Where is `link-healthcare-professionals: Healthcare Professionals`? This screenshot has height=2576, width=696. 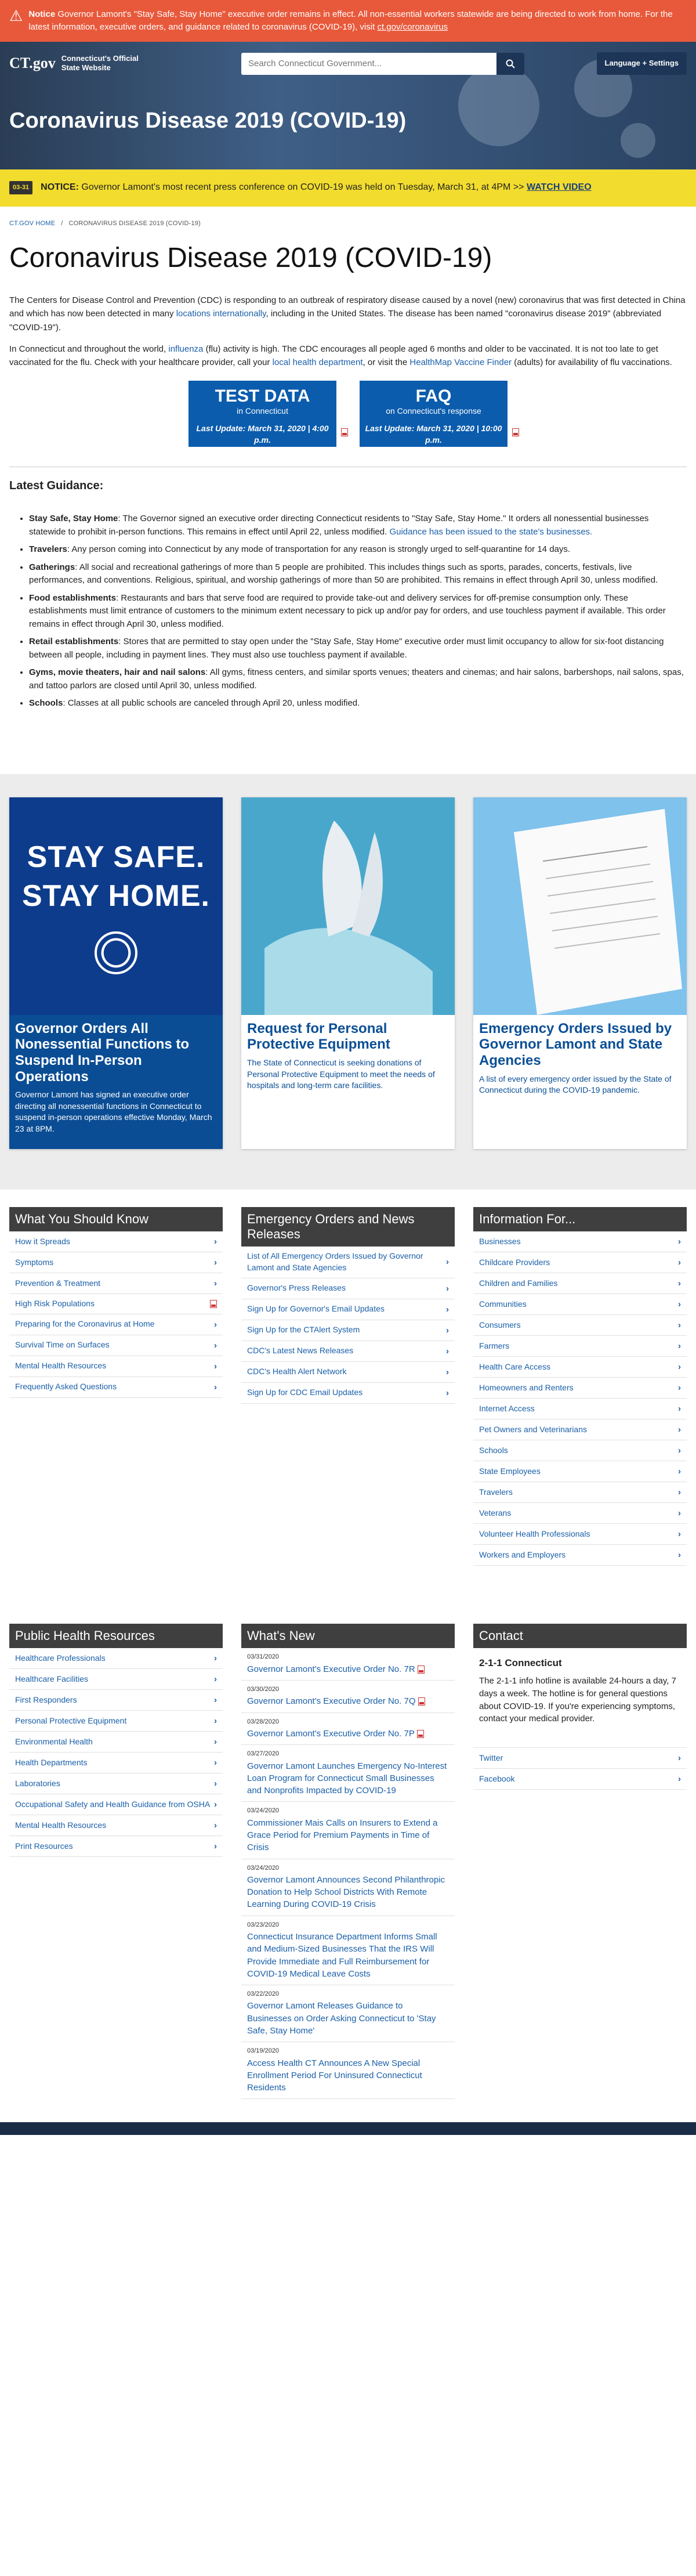
link-healthcare-professionals: Healthcare Professionals is located at coordinates (60, 1658).